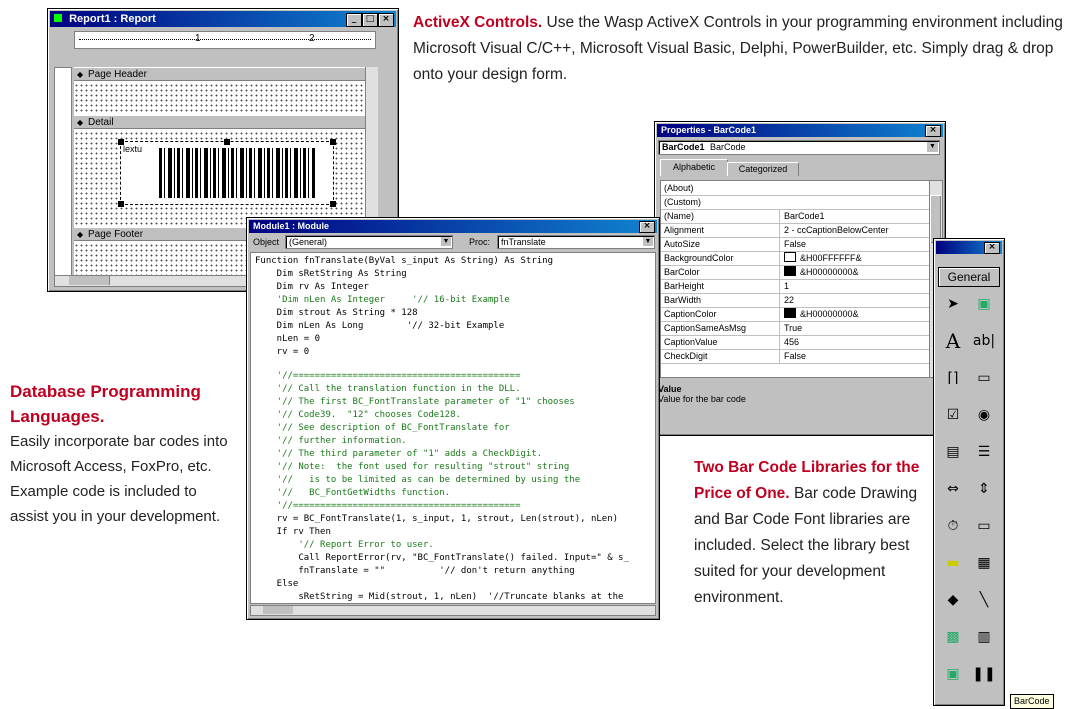  I want to click on property-row: AutoSize False, so click(795, 244).